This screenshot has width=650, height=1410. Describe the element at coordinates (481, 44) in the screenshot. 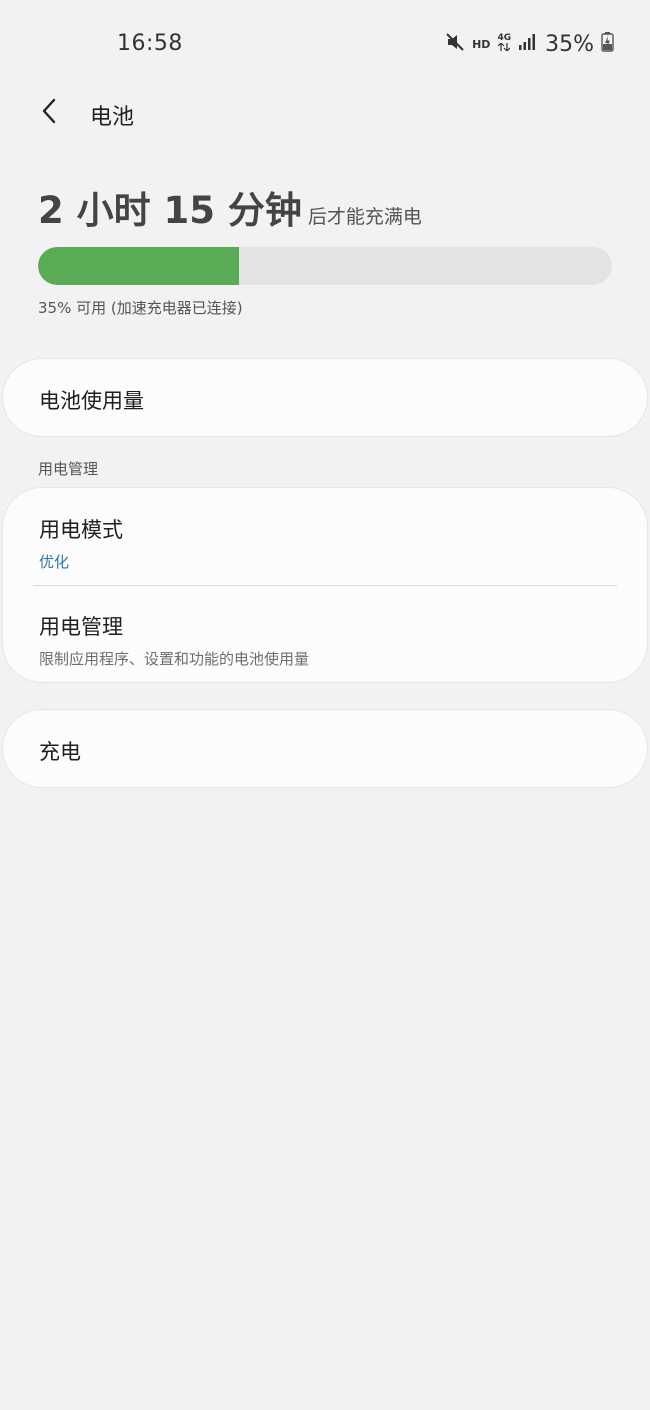

I see `hd-label: HD` at that location.